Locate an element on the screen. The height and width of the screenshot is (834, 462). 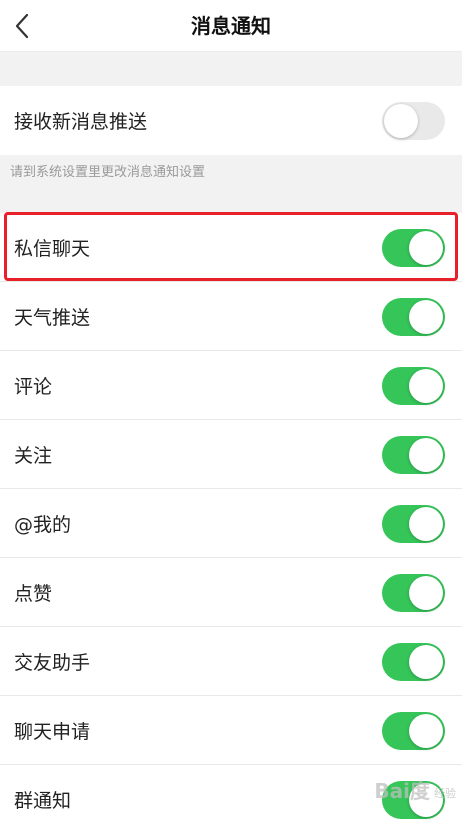
setting-label: 私信聊天 is located at coordinates (52, 249).